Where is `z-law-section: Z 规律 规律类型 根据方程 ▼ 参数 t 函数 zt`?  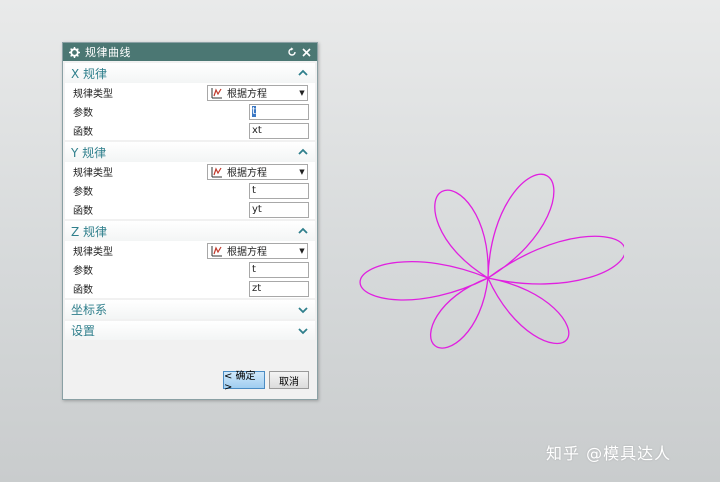
z-law-section: Z 规律 规律类型 根据方程 ▼ 参数 t 函数 zt is located at coordinates (190, 259).